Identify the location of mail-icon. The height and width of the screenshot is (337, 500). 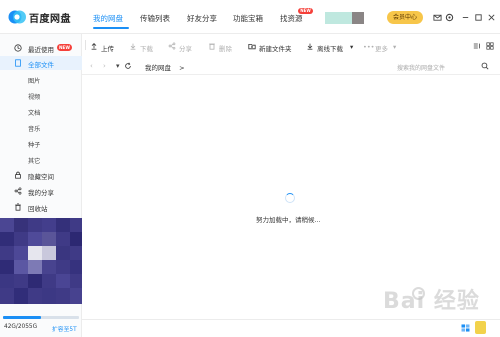
(437, 17).